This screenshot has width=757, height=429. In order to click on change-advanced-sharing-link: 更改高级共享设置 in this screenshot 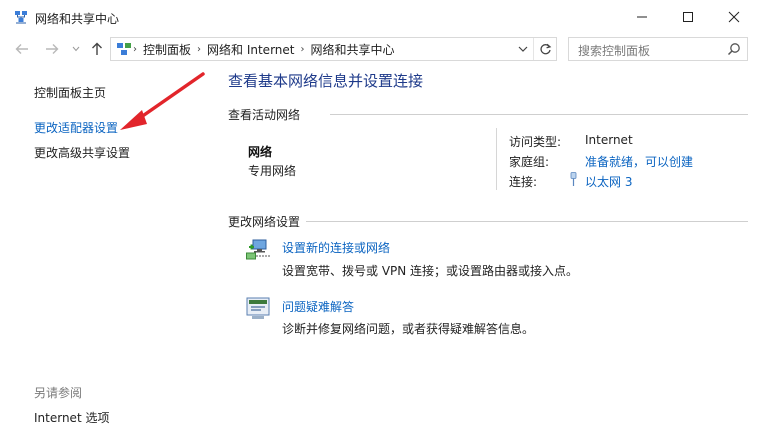, I will do `click(82, 152)`.